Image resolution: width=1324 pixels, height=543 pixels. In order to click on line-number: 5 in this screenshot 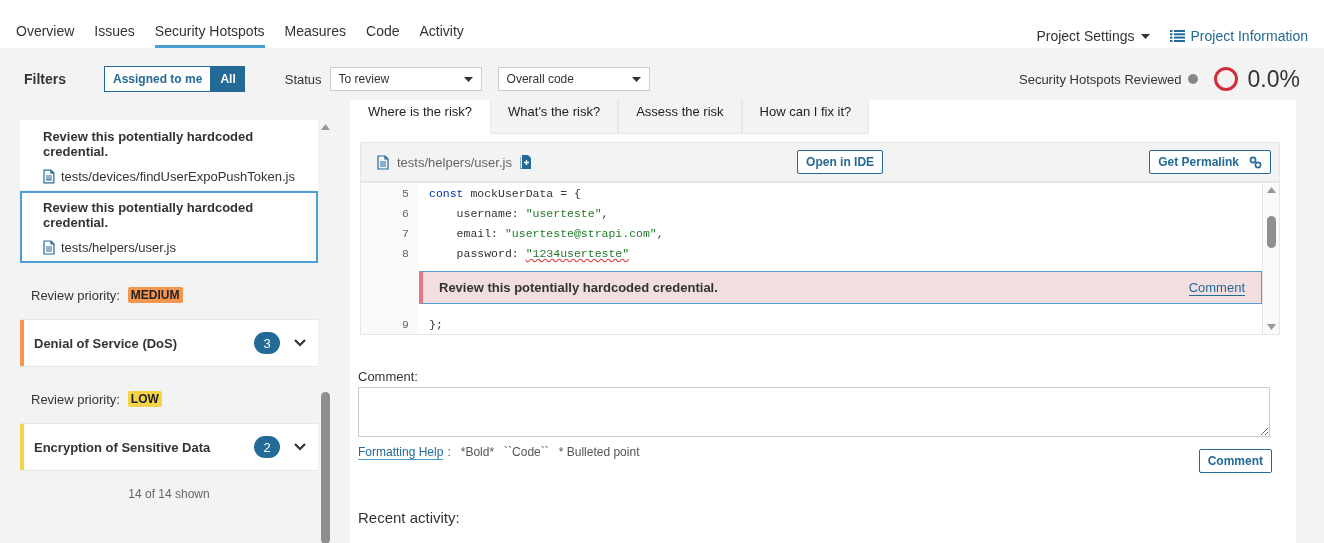, I will do `click(390, 193)`.